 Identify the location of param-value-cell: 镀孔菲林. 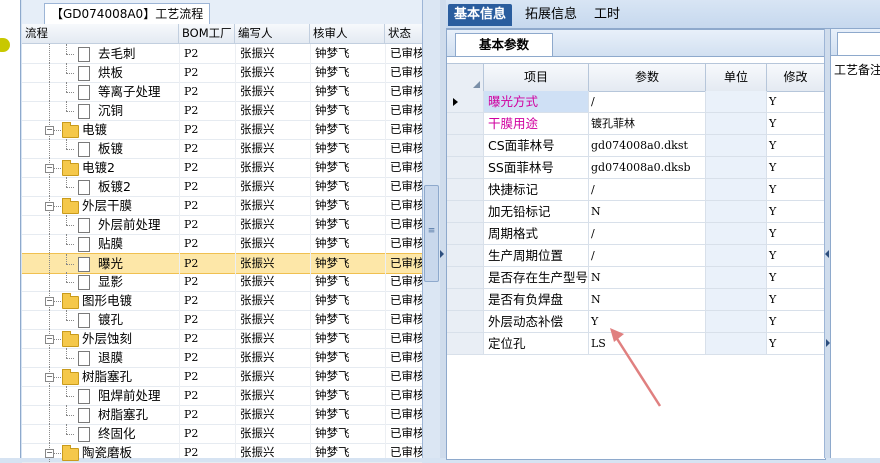
(647, 123).